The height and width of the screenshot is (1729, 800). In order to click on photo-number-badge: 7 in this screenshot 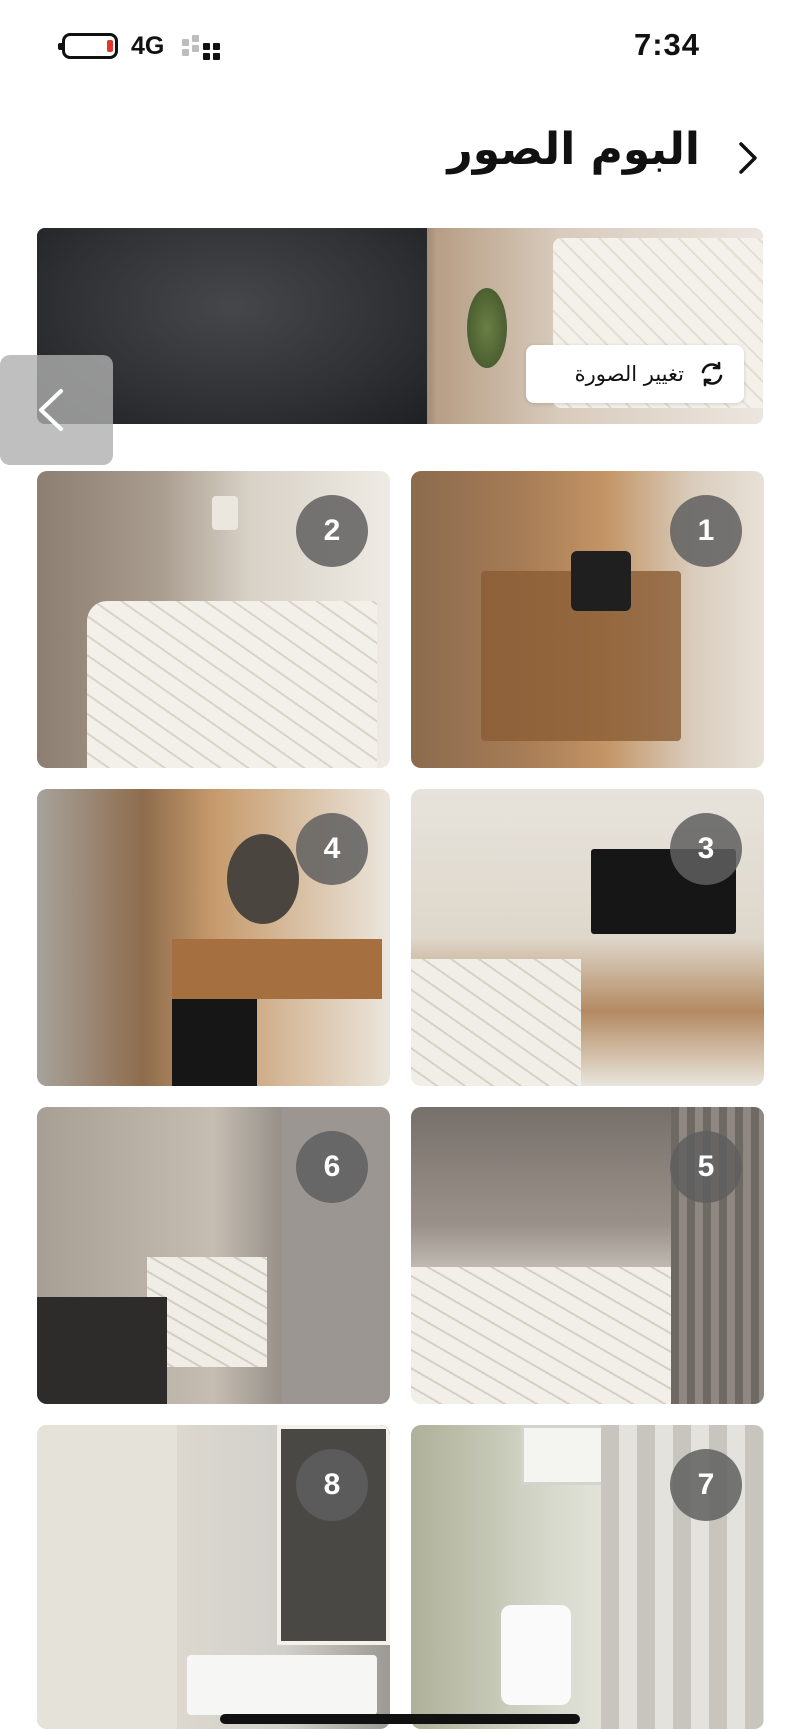, I will do `click(706, 1485)`.